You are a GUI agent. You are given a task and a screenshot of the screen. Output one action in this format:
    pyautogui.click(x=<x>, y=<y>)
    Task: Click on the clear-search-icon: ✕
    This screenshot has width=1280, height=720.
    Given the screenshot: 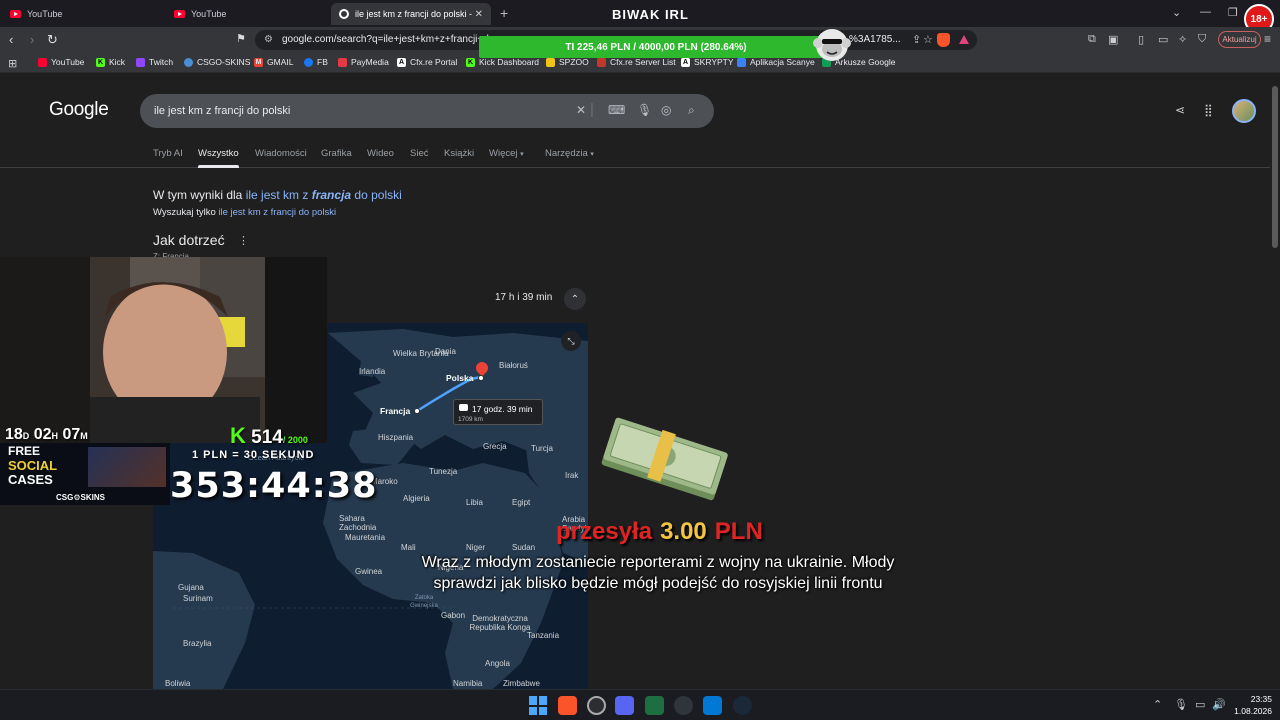 What is the action you would take?
    pyautogui.click(x=581, y=110)
    